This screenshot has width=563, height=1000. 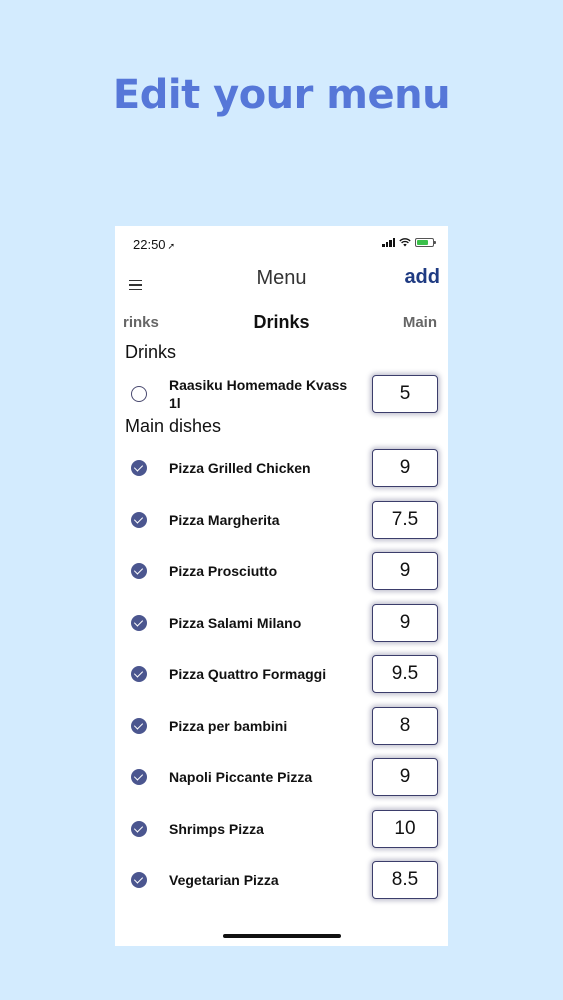 I want to click on list-item: Raasiku Homemade Kvass 1l 5, so click(x=281, y=394).